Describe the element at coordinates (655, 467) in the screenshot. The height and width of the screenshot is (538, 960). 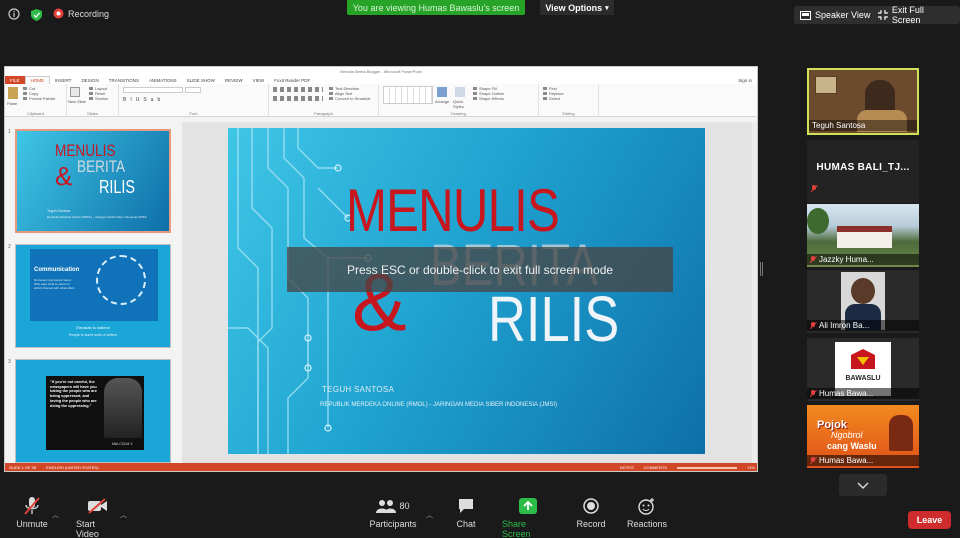
I see `status-comments-button: COMMENTS` at that location.